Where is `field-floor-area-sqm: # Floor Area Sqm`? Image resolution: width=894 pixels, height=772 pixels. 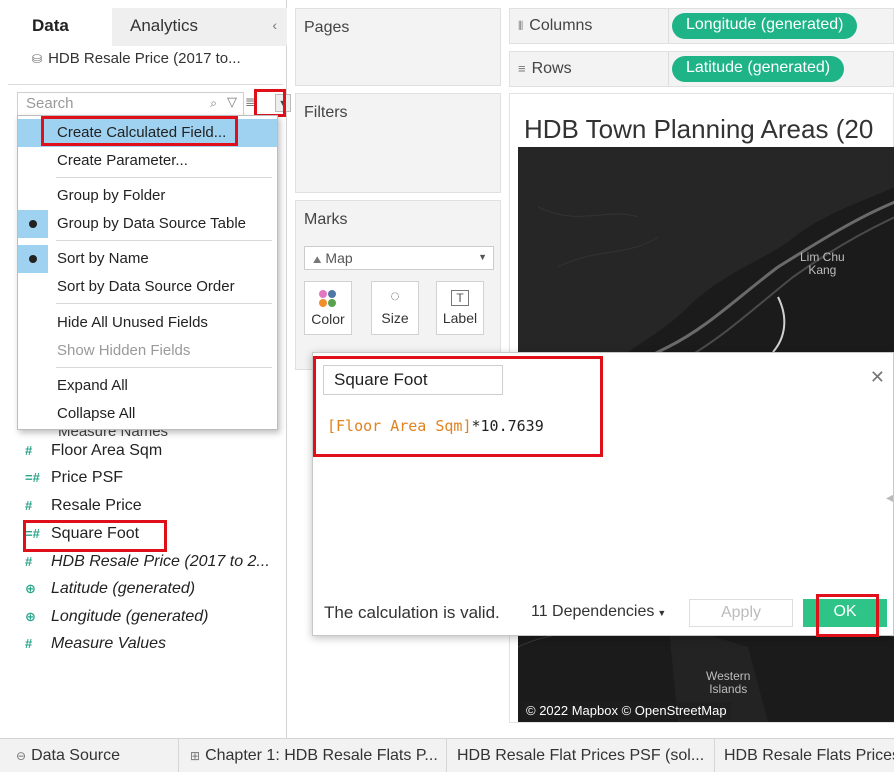
field-floor-area-sqm: # Floor Area Sqm is located at coordinates (156, 455).